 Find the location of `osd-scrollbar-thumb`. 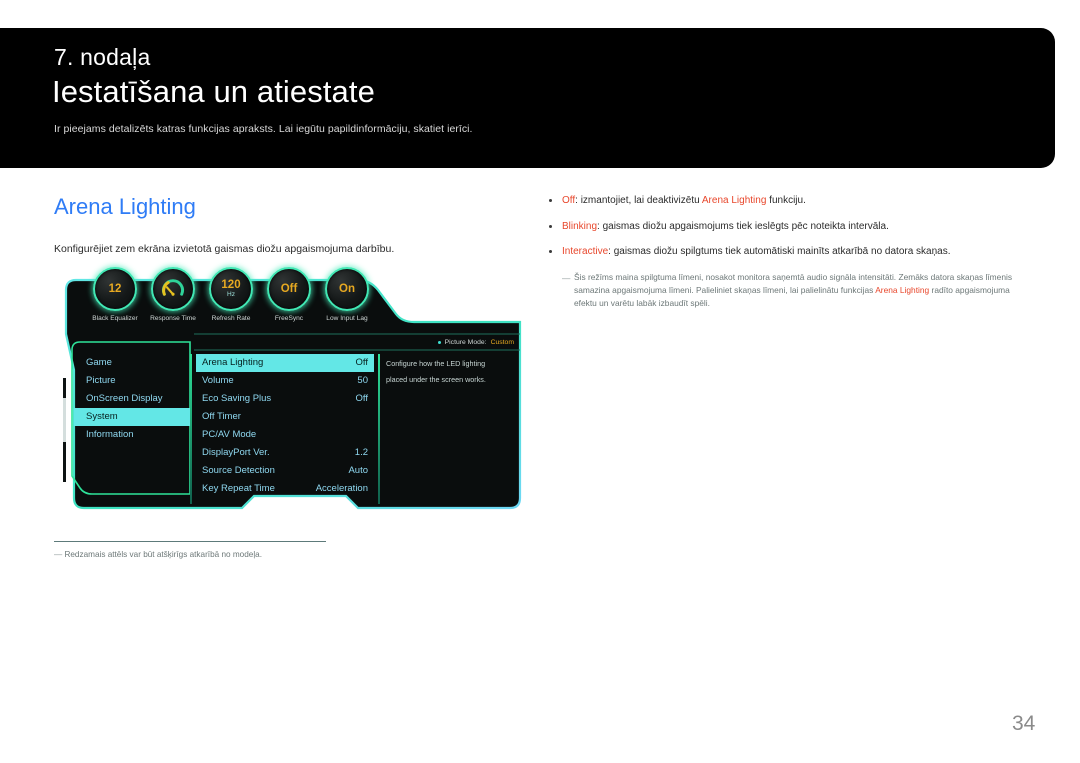

osd-scrollbar-thumb is located at coordinates (64, 420).